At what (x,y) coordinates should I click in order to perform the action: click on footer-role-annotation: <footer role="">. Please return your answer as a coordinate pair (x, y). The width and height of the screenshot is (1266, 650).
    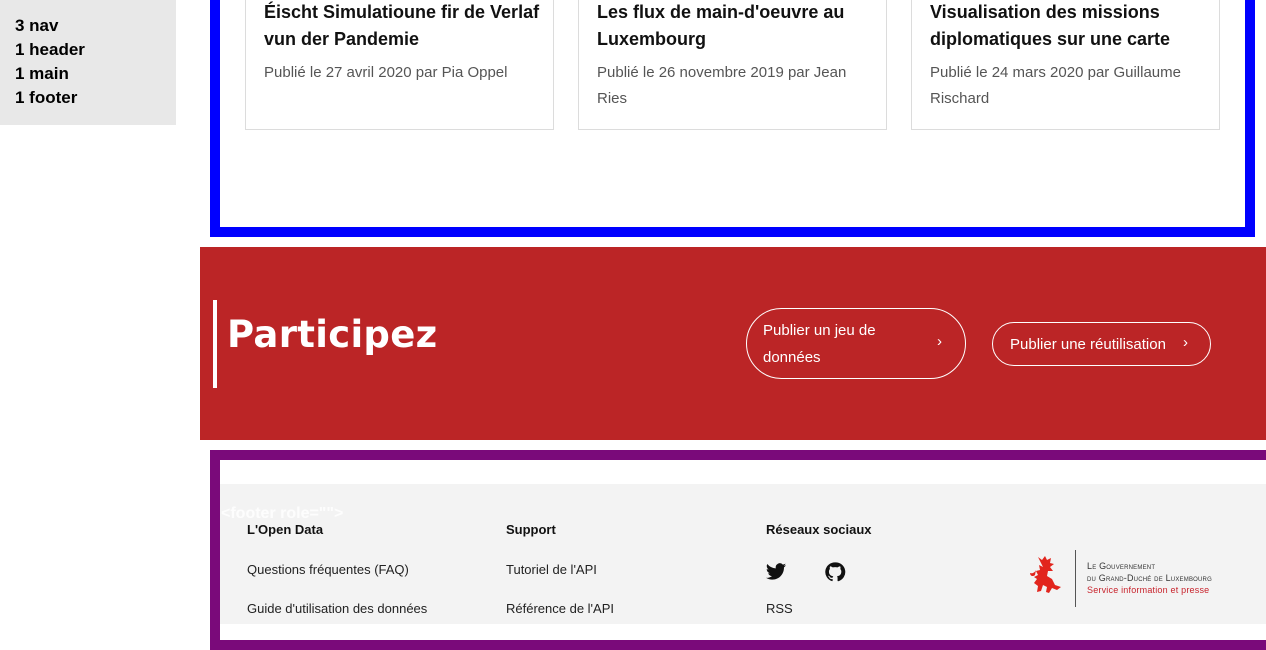
    Looking at the image, I should click on (282, 513).